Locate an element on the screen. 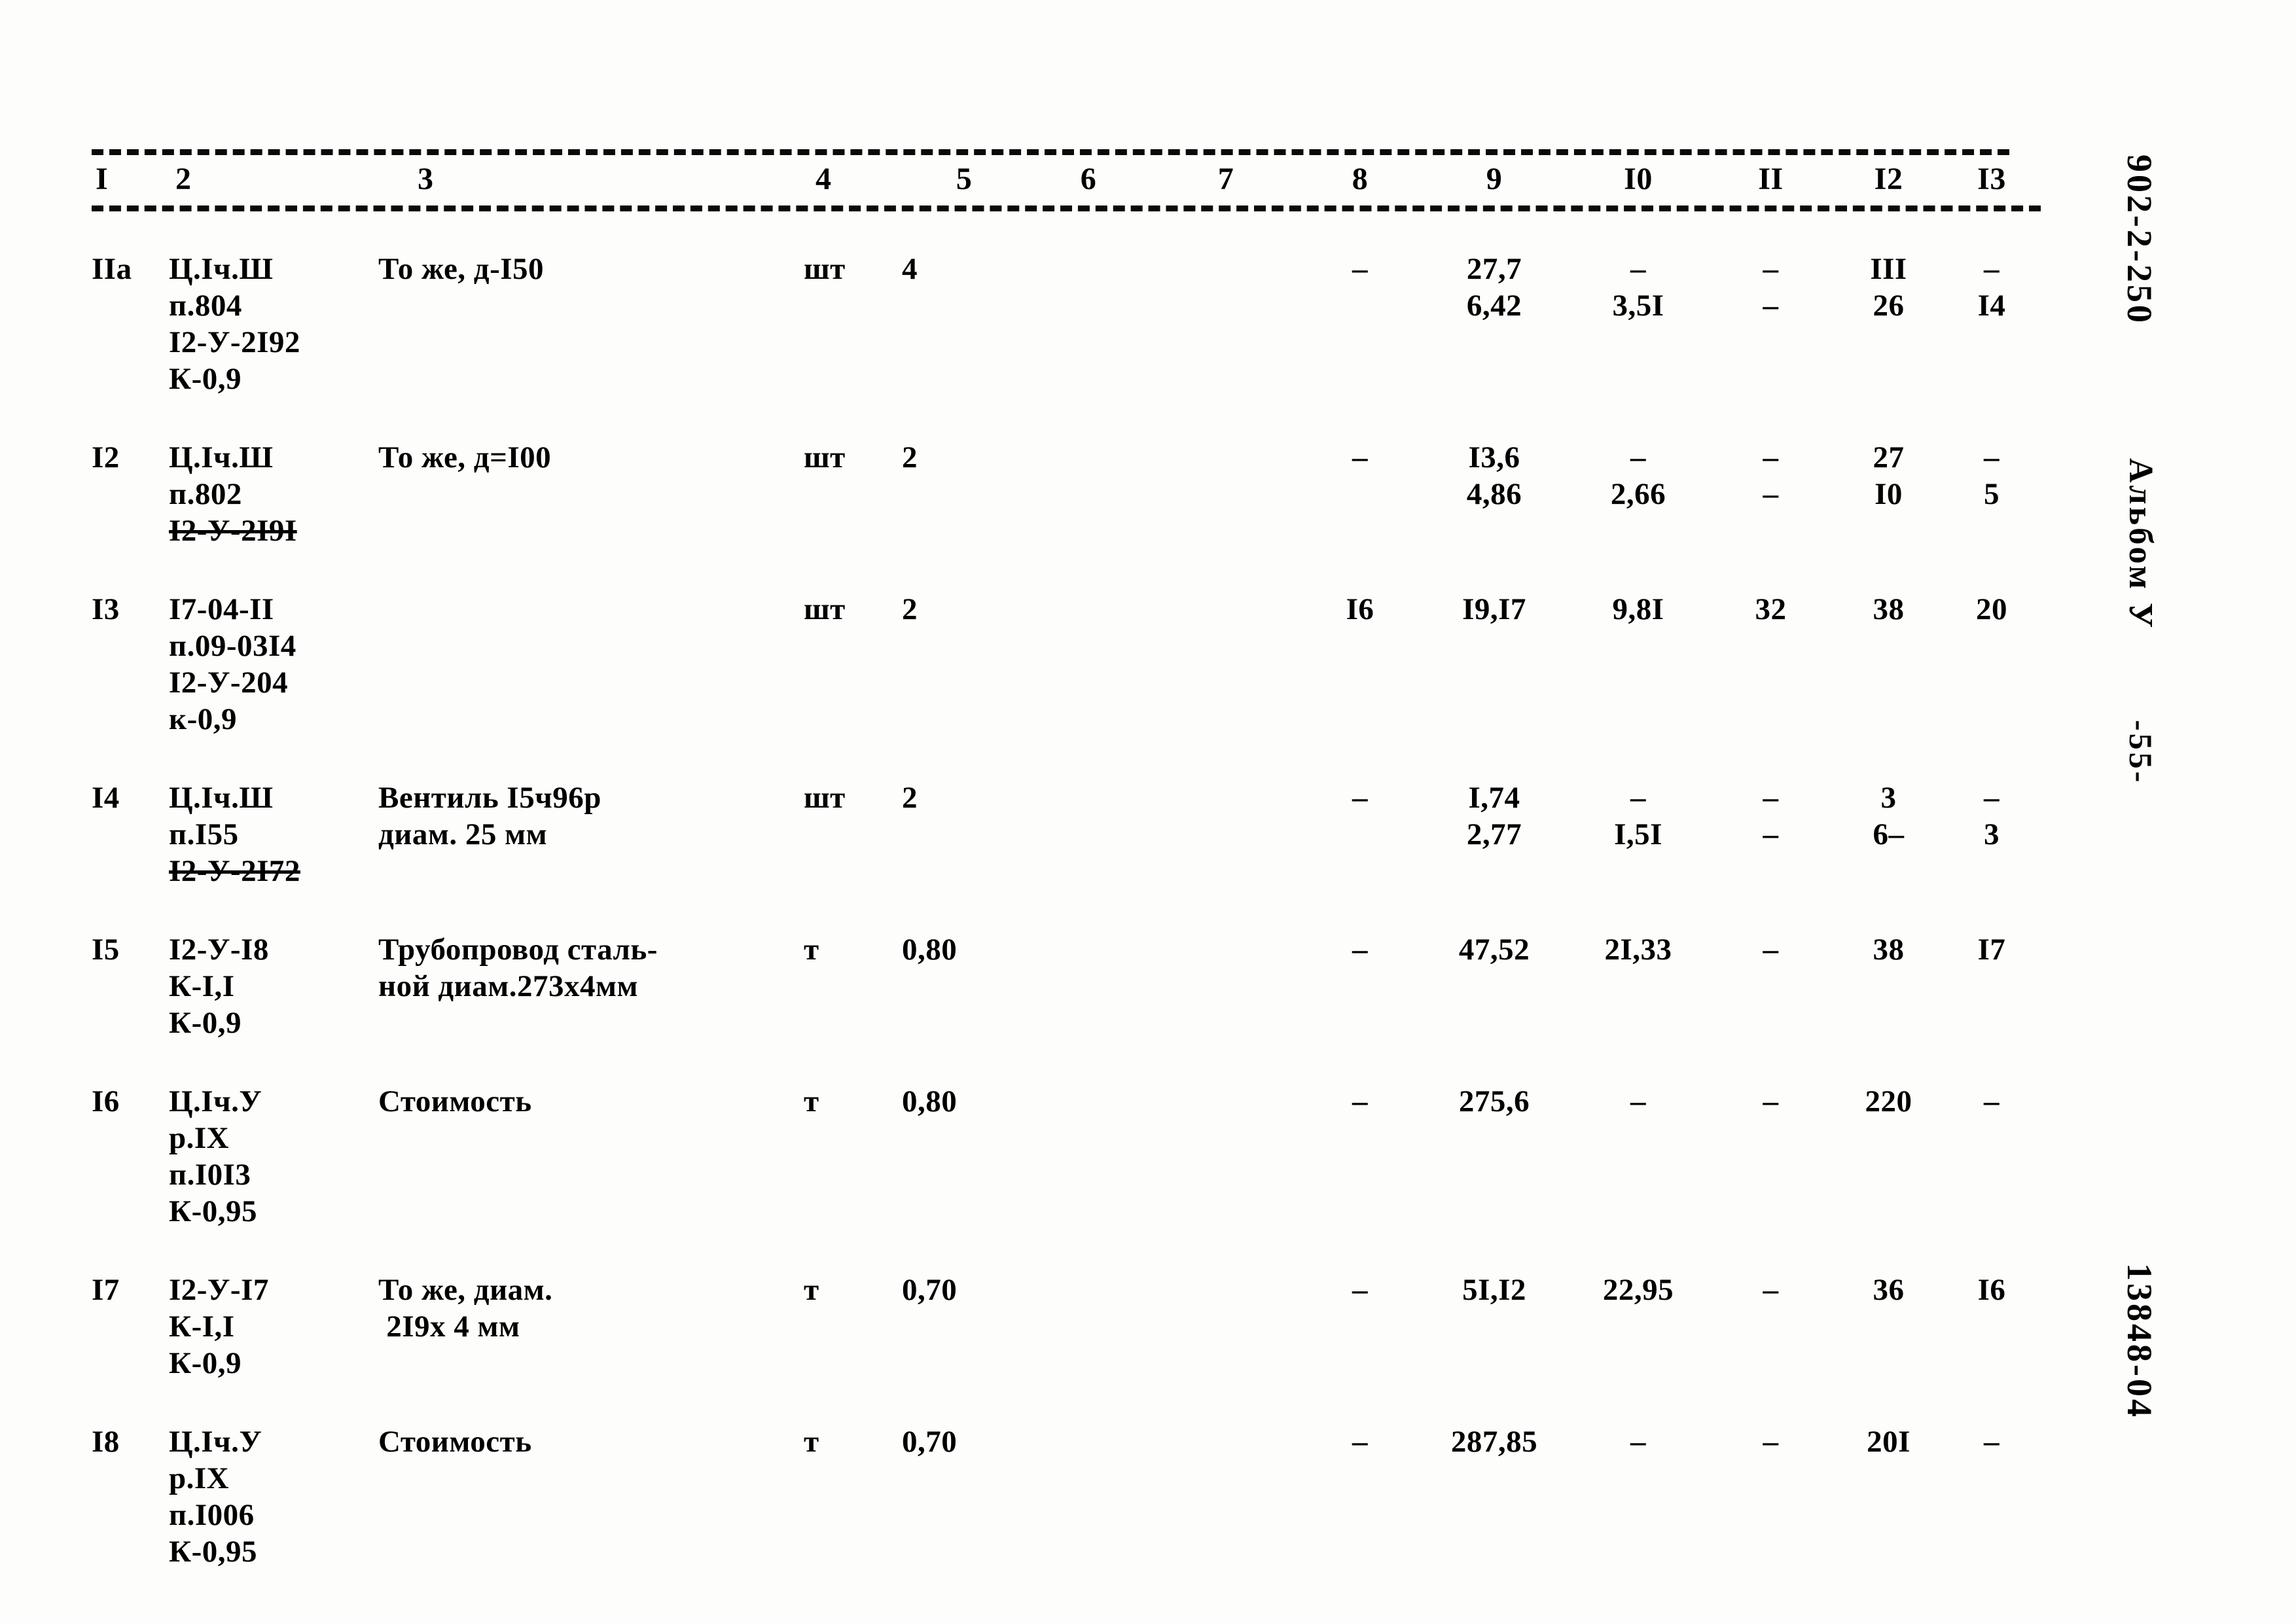 The width and height of the screenshot is (2296, 1623). row-norm-code: I7-04-II п.09-03I4 I2-У-204 к-0,9 is located at coordinates (273, 666).